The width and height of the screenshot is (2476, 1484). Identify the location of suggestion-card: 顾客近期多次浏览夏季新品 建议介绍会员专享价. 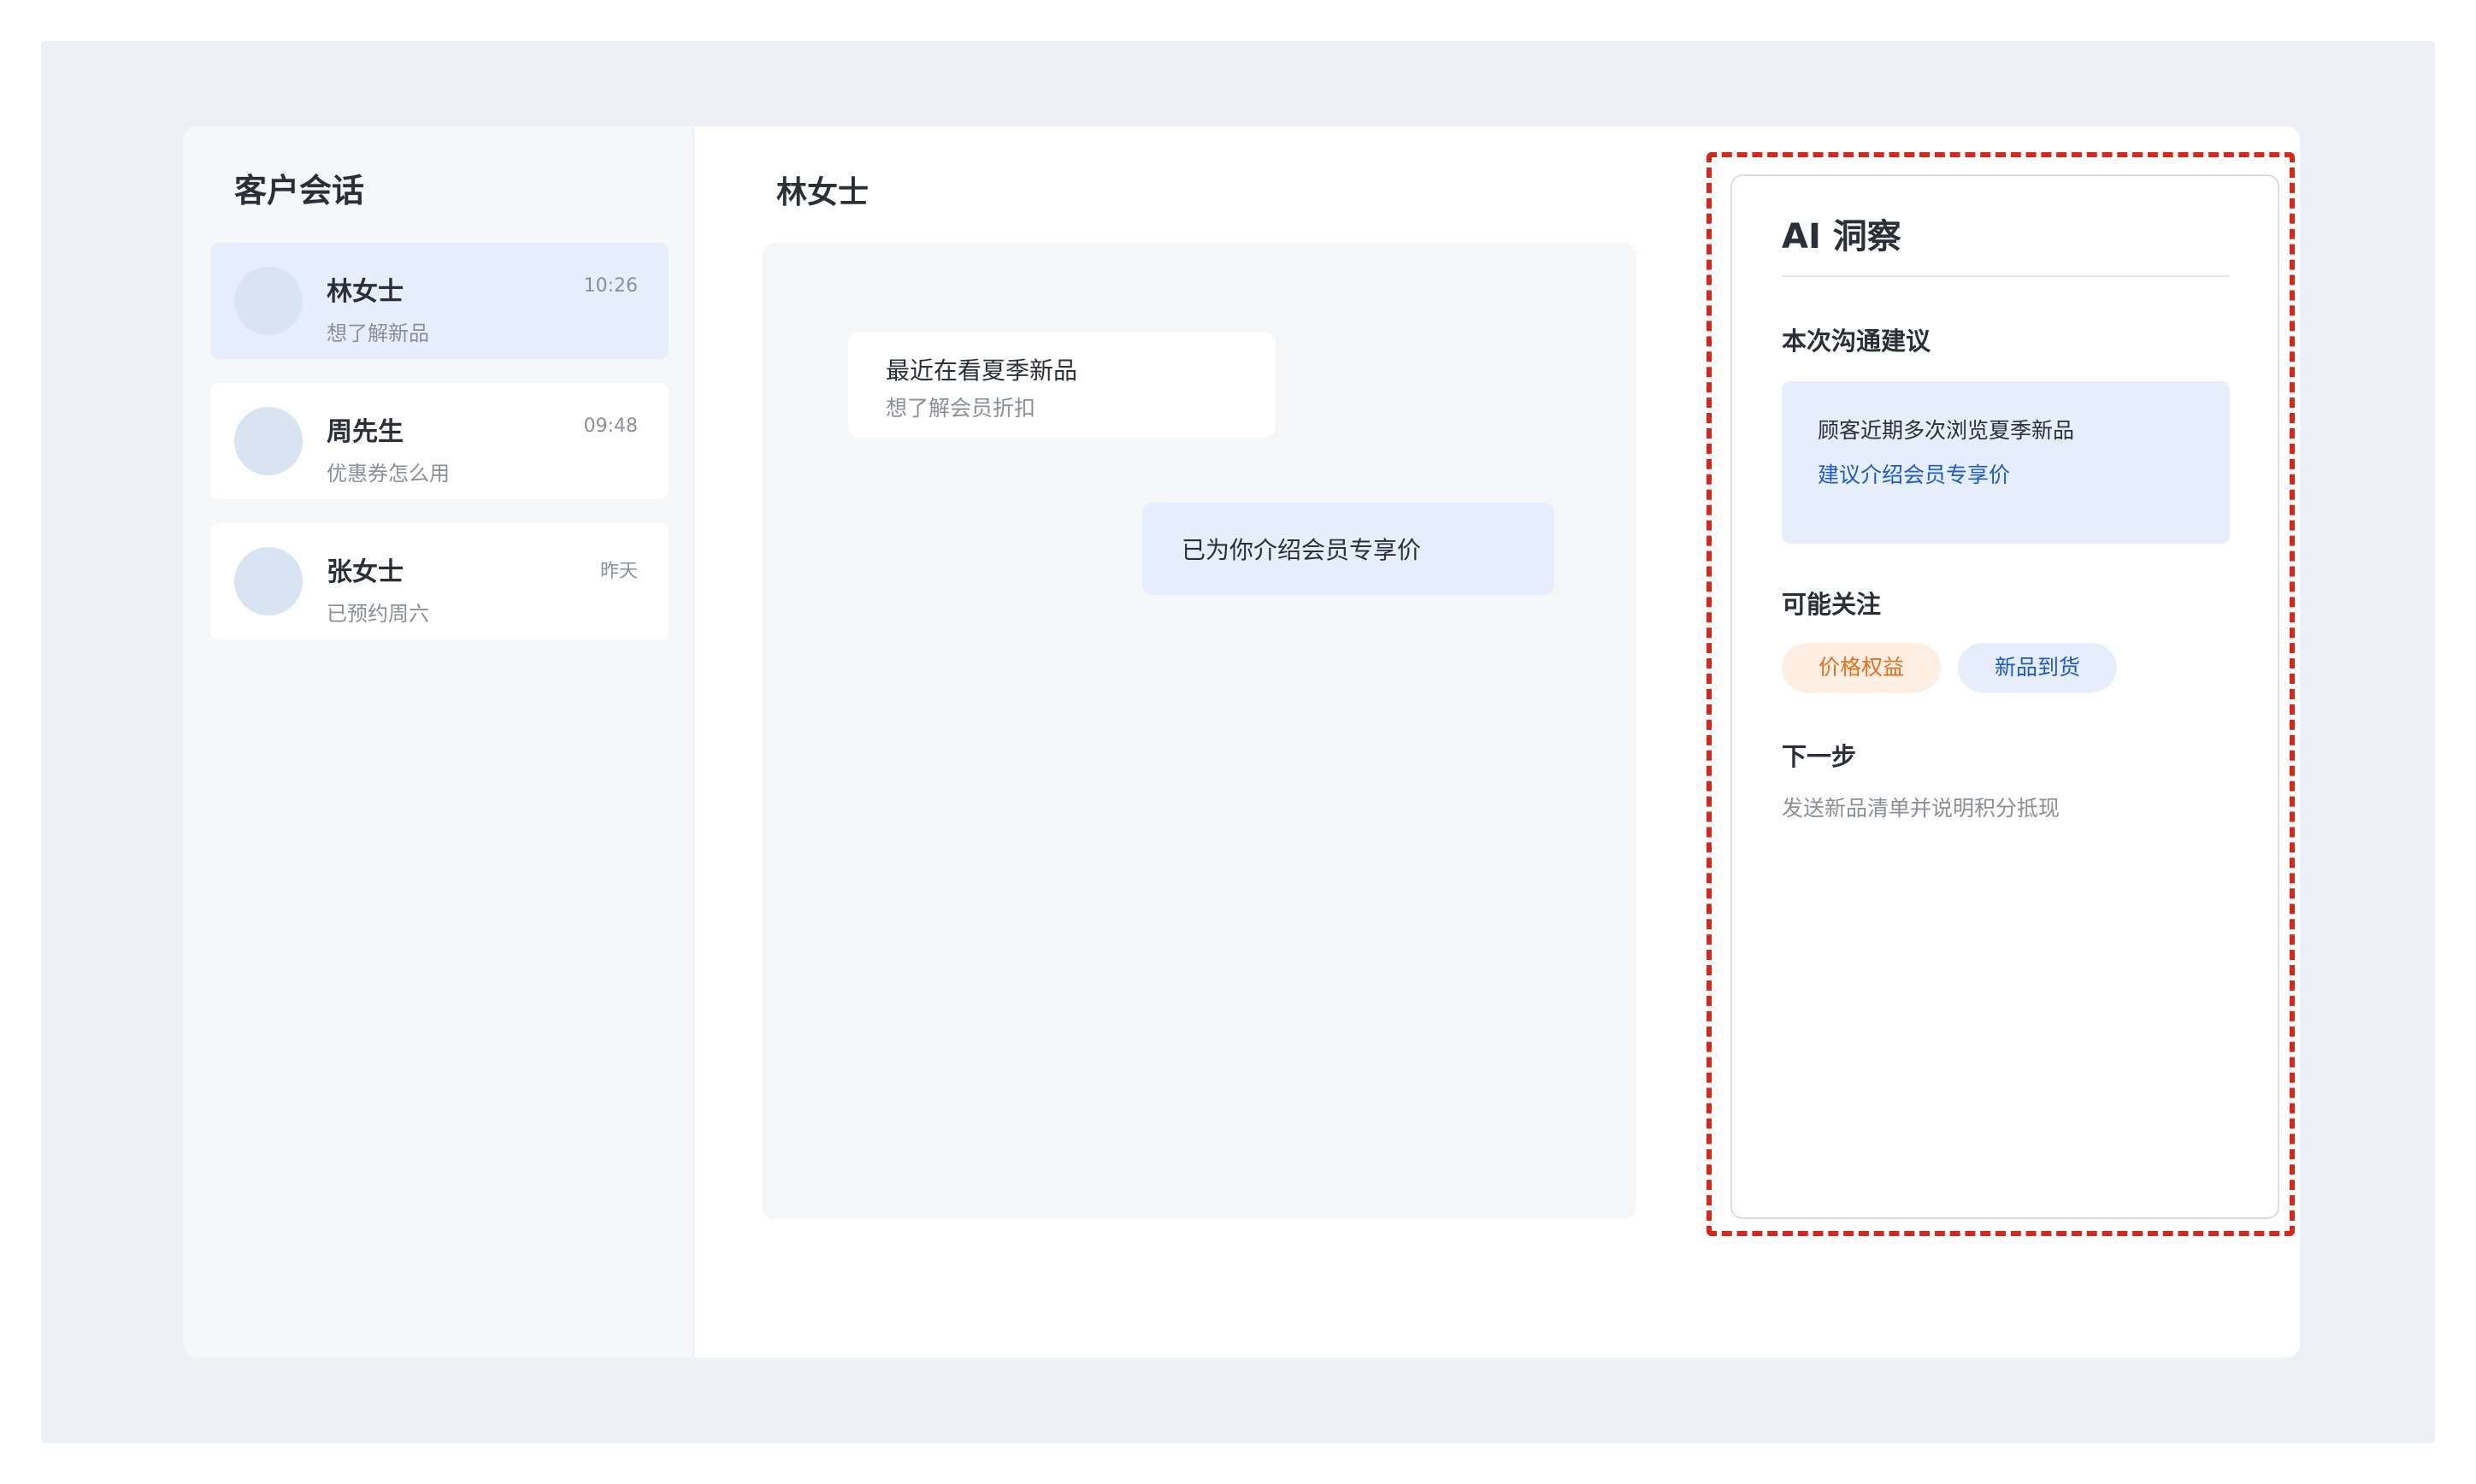
(2006, 462).